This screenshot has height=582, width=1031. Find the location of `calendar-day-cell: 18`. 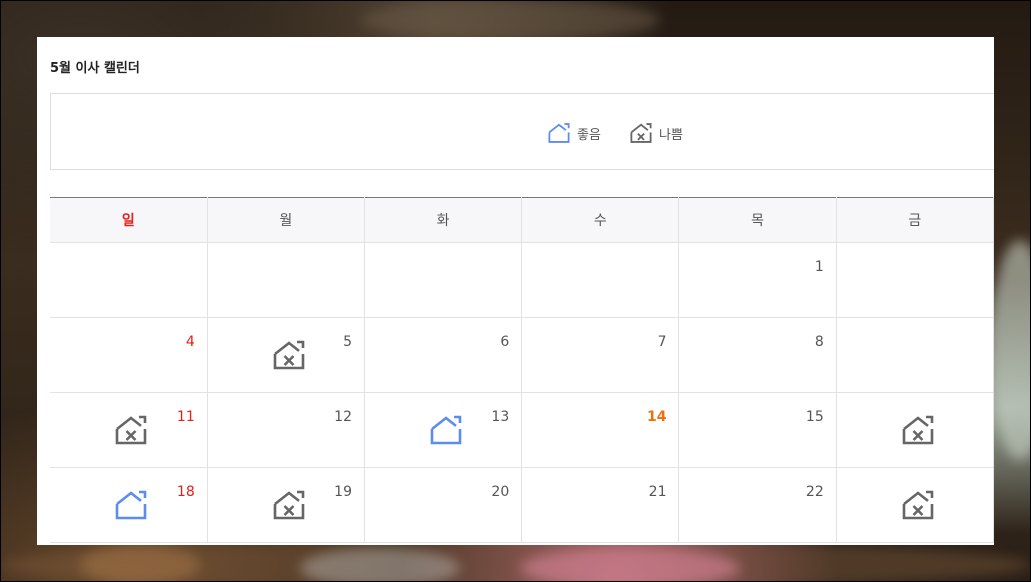

calendar-day-cell: 18 is located at coordinates (129, 505).